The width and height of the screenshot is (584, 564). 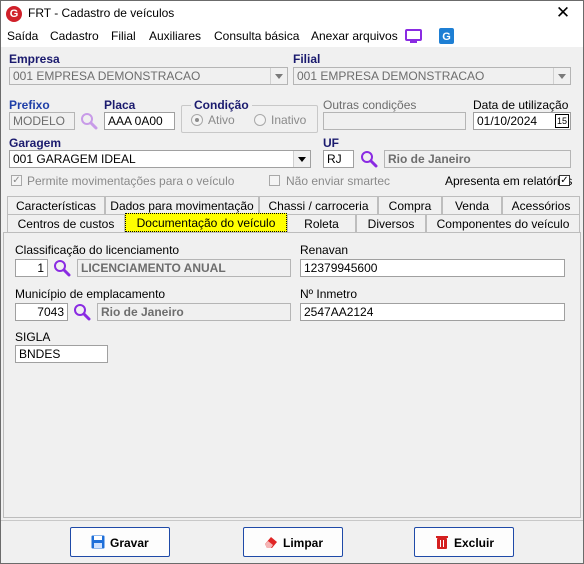 I want to click on monitor-icon, so click(x=413, y=36).